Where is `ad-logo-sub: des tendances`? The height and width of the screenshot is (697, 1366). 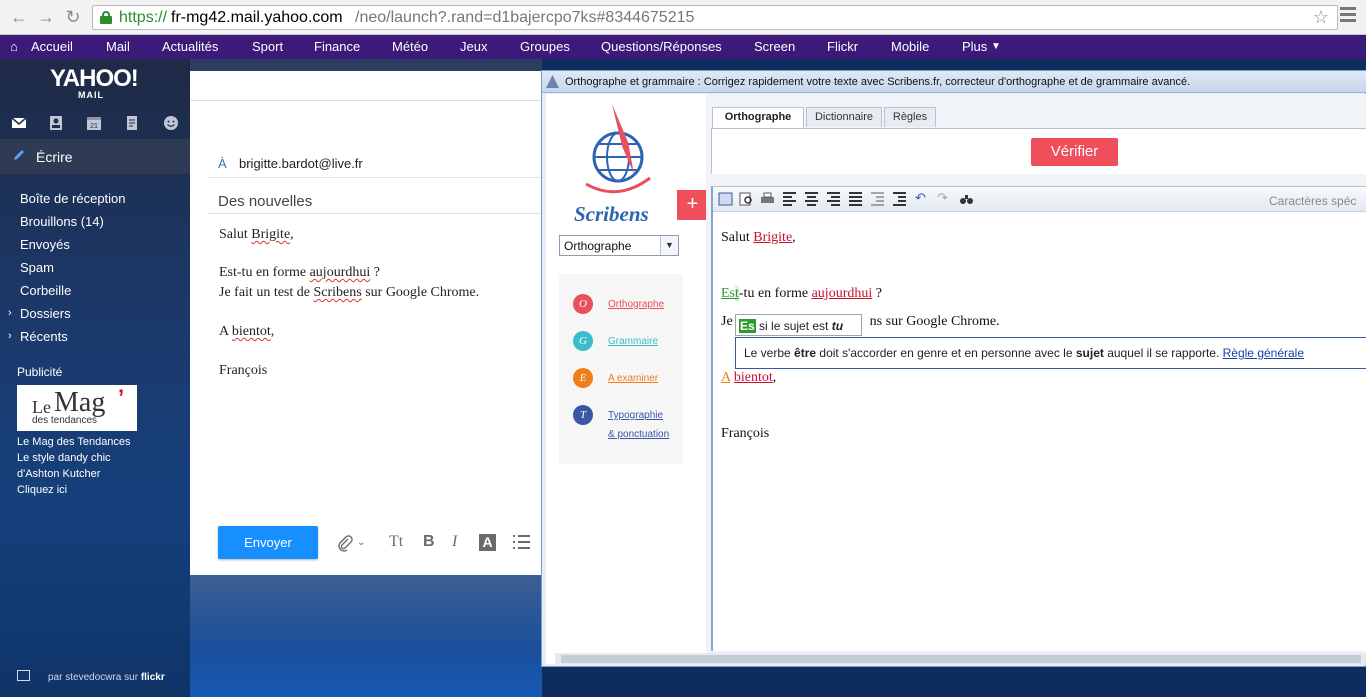
ad-logo-sub: des tendances is located at coordinates (65, 420).